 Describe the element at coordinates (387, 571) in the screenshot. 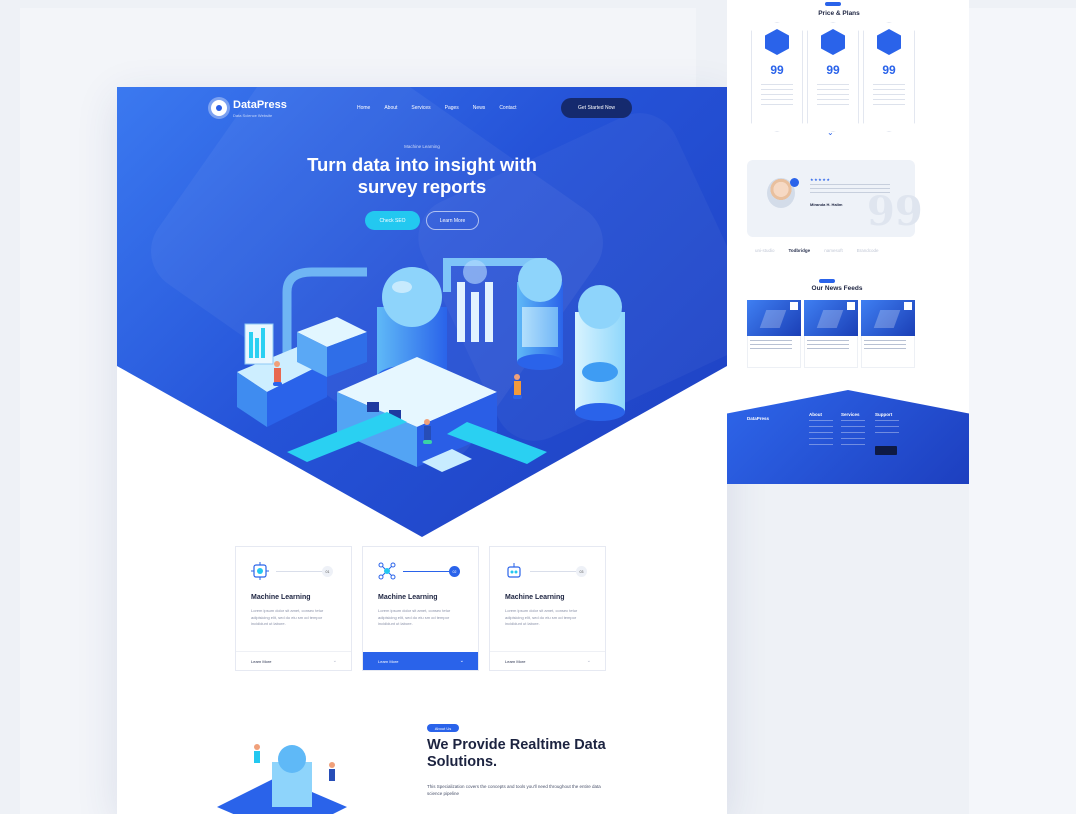

I see `network-nodes-icon` at that location.